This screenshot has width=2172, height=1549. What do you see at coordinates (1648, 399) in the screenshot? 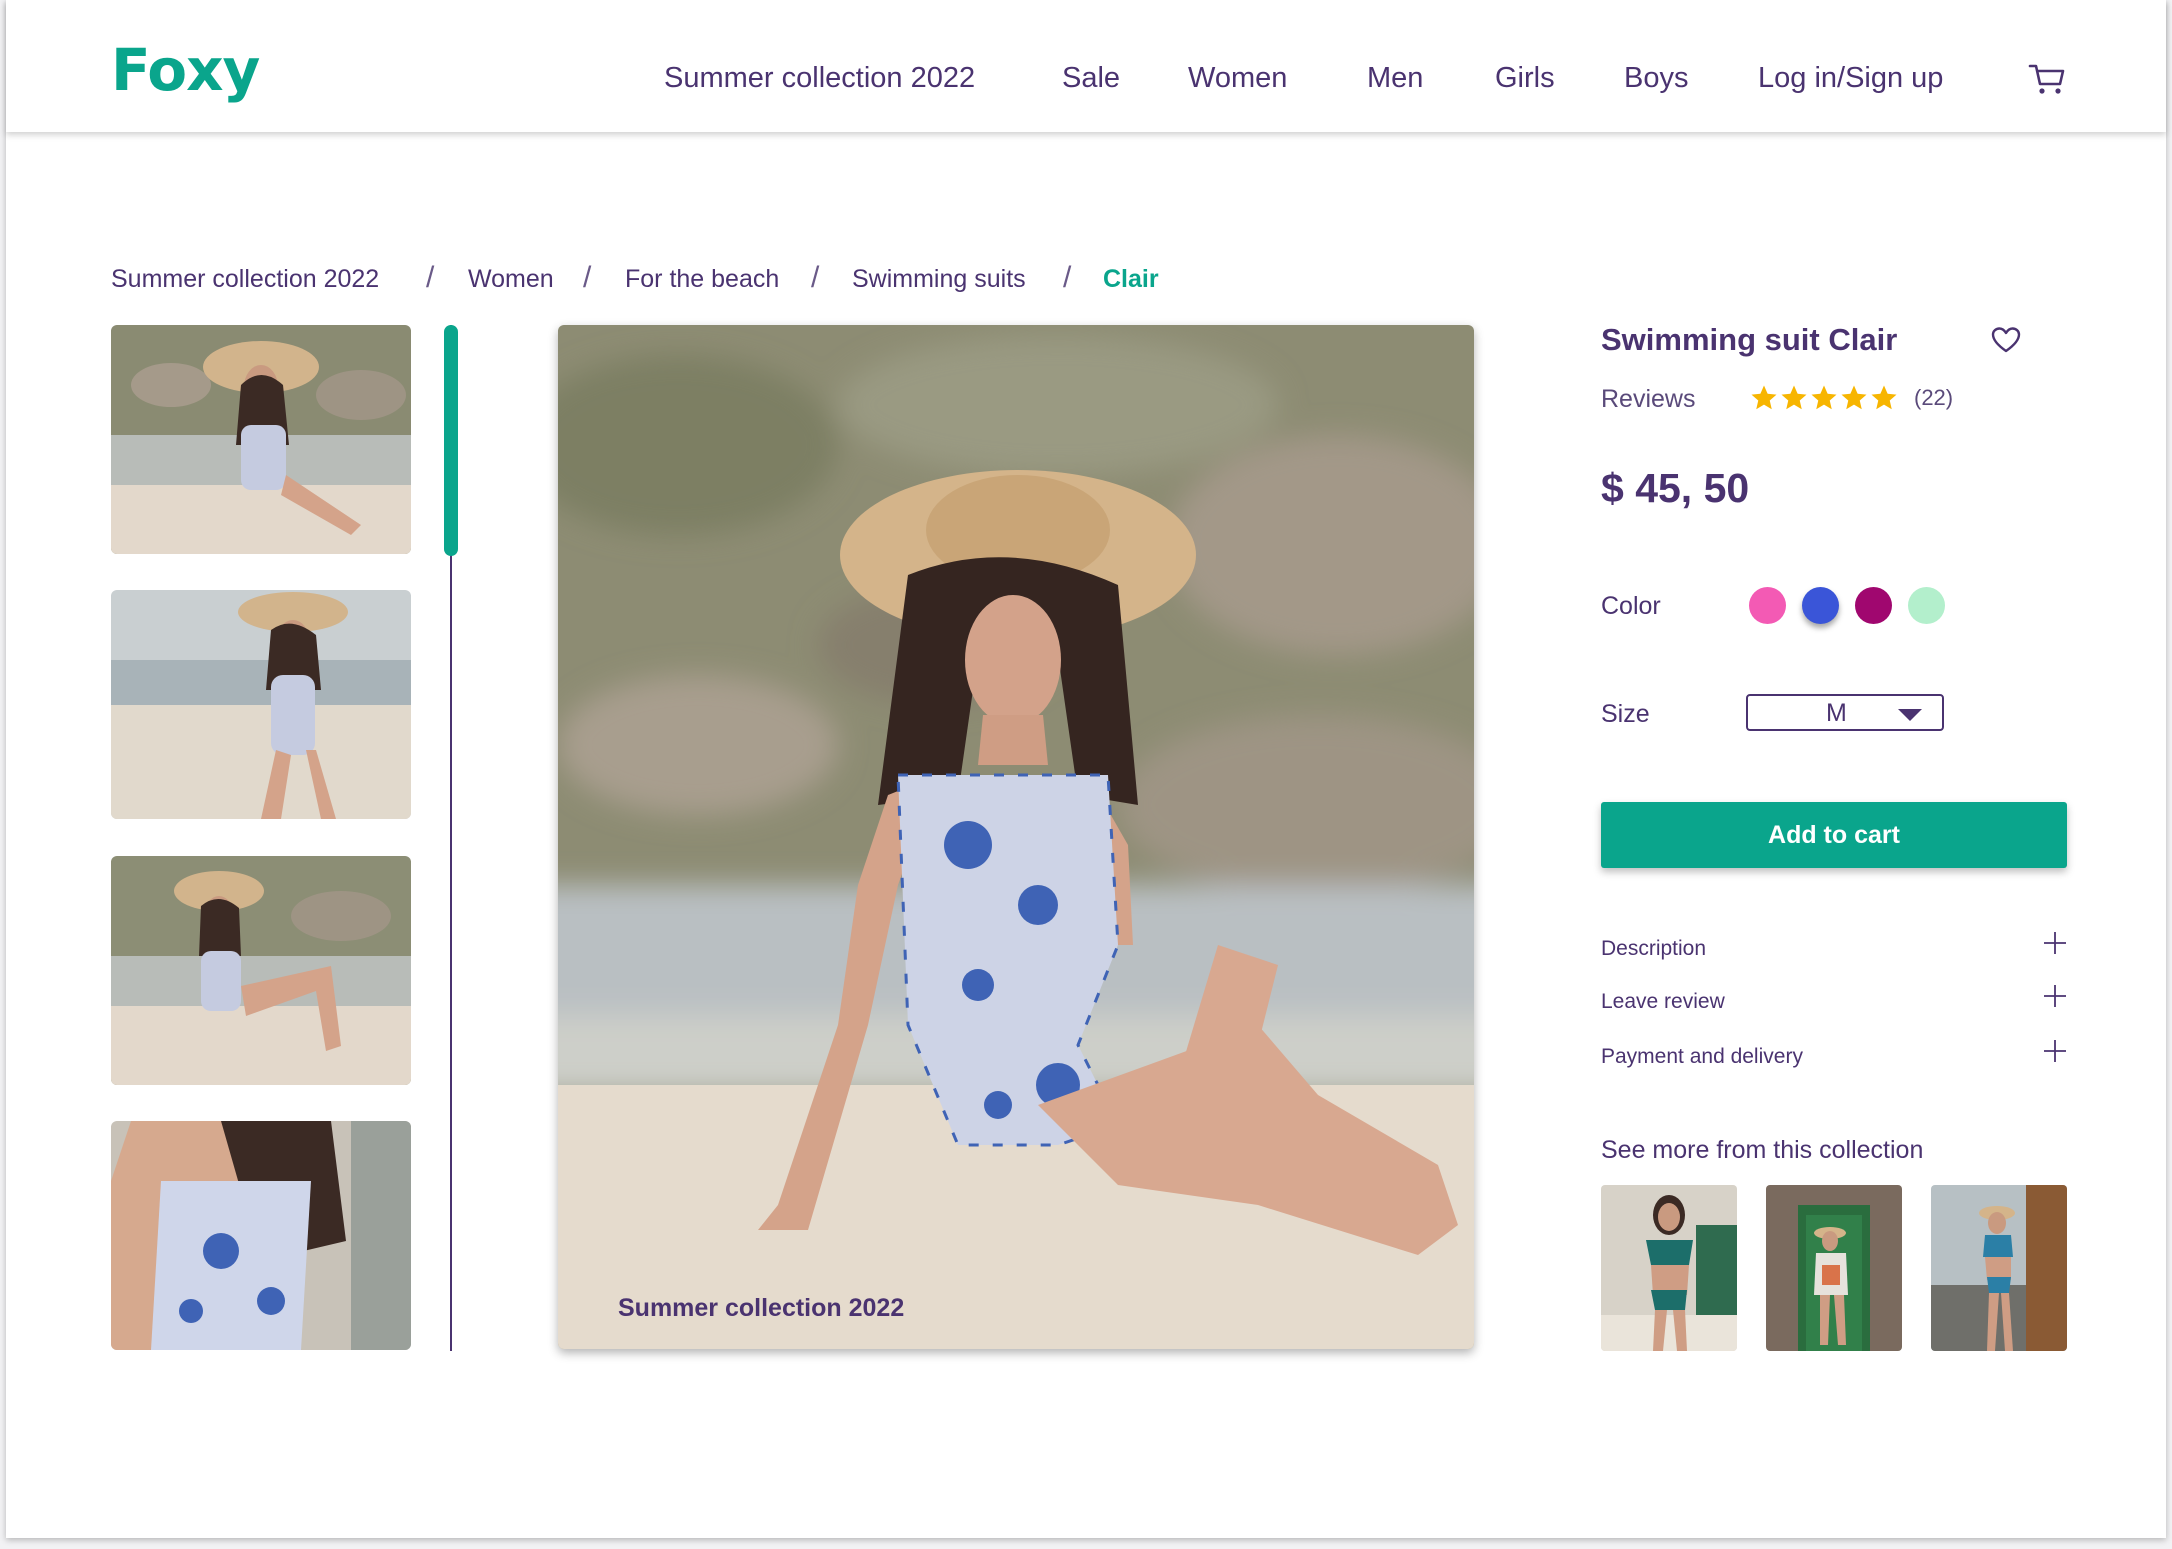
I see `reviews-label: Reviews` at bounding box center [1648, 399].